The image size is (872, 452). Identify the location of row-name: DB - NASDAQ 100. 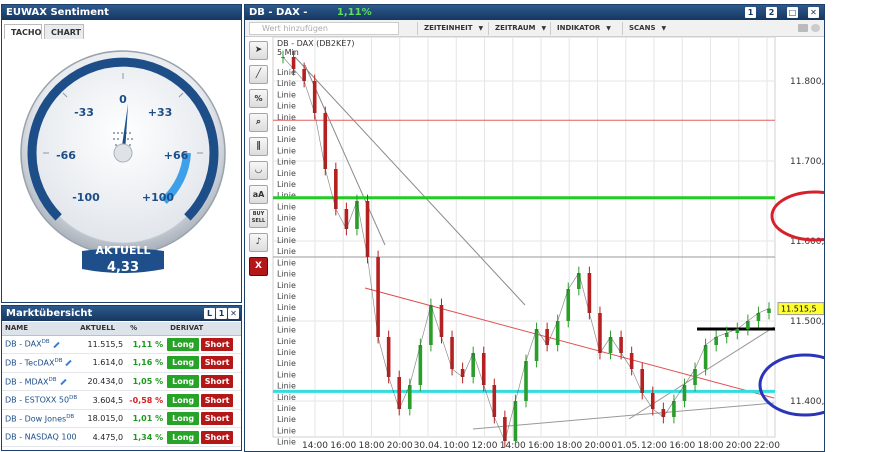
(40, 437).